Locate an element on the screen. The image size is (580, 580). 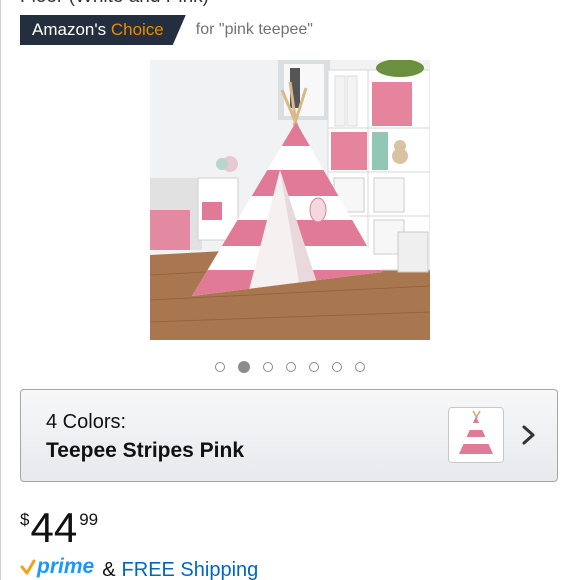
variant-count-label: 4 Colors: is located at coordinates (86, 422).